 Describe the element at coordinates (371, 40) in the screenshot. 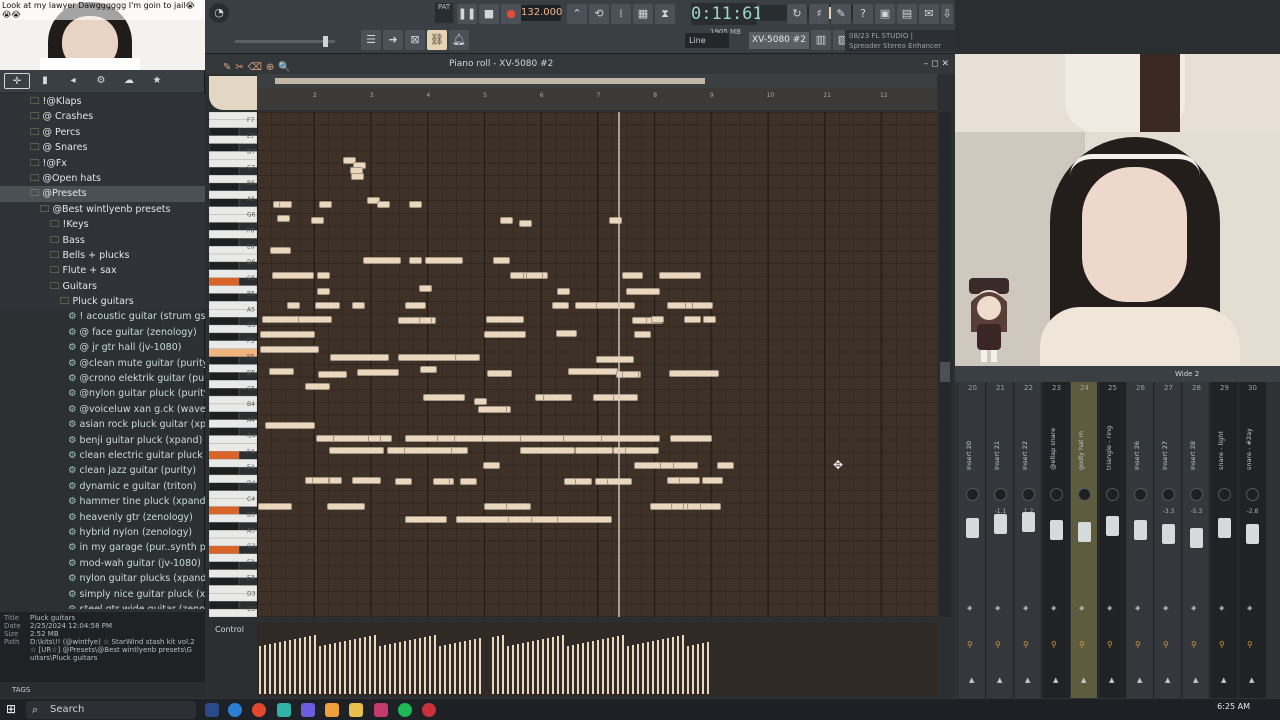

I see `playlist-icon: ☰` at that location.